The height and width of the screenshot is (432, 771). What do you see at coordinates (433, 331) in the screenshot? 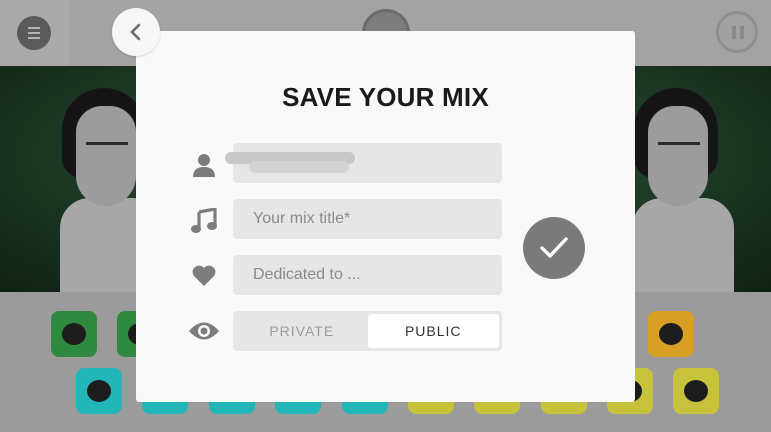
I see `public-option: PUBLIC` at bounding box center [433, 331].